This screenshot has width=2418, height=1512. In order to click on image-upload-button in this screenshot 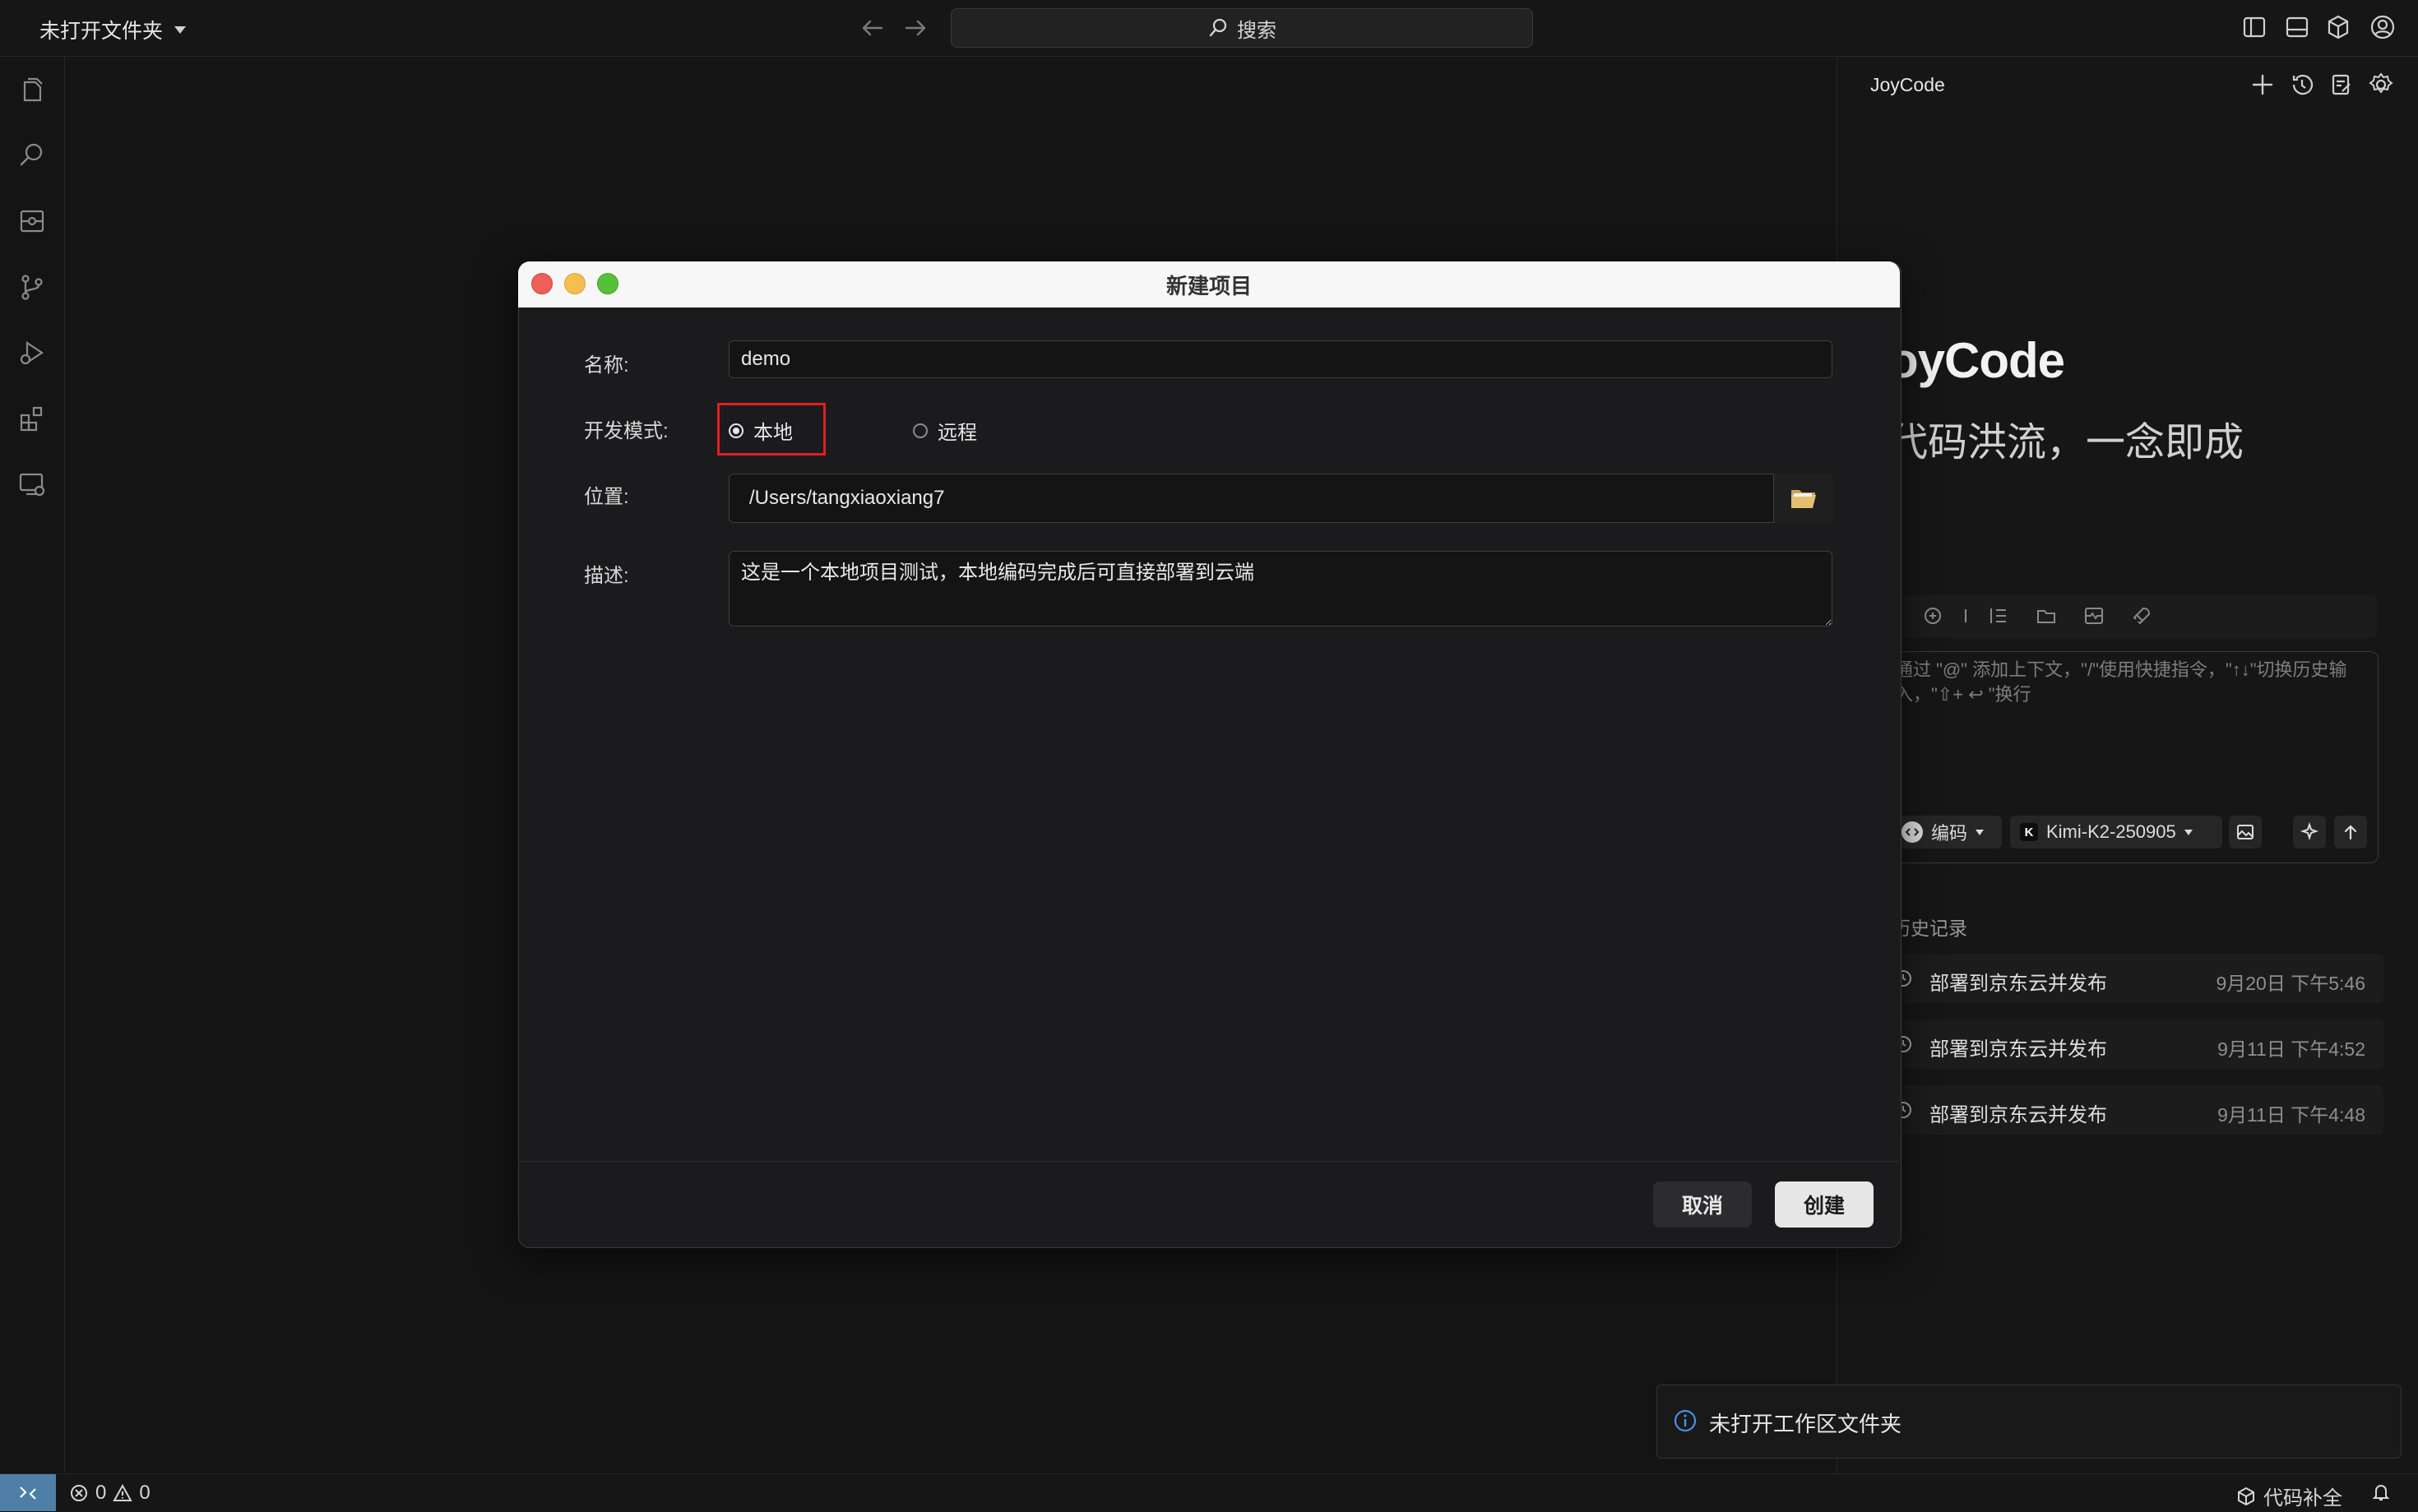, I will do `click(2245, 832)`.